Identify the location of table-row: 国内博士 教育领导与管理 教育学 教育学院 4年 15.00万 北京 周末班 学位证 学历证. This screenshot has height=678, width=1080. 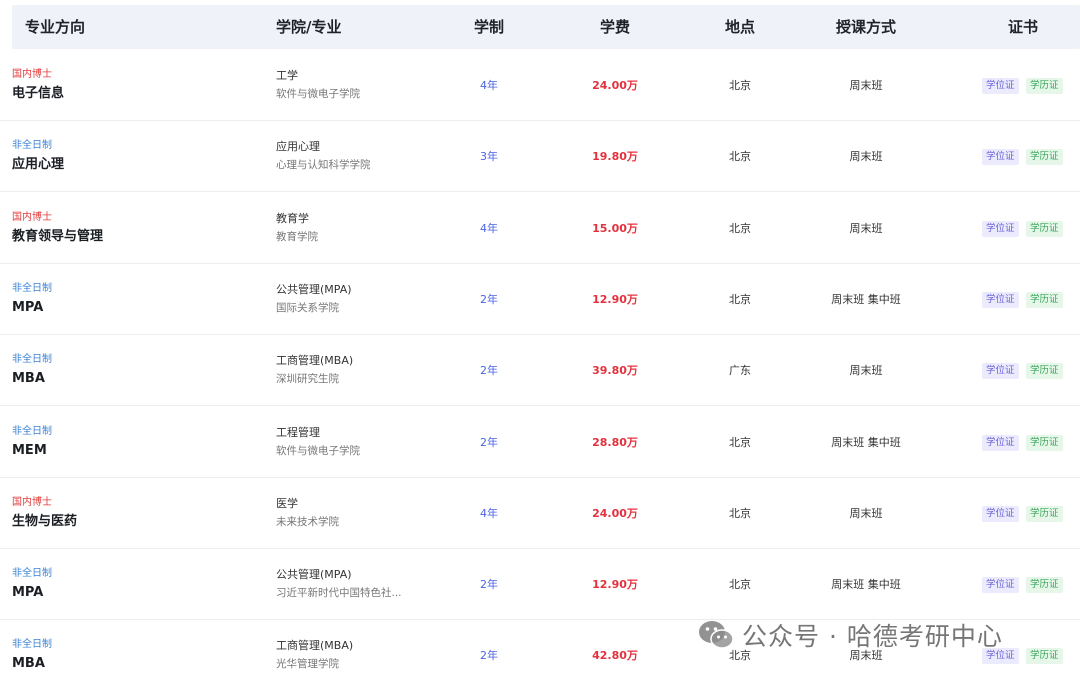
(540, 228).